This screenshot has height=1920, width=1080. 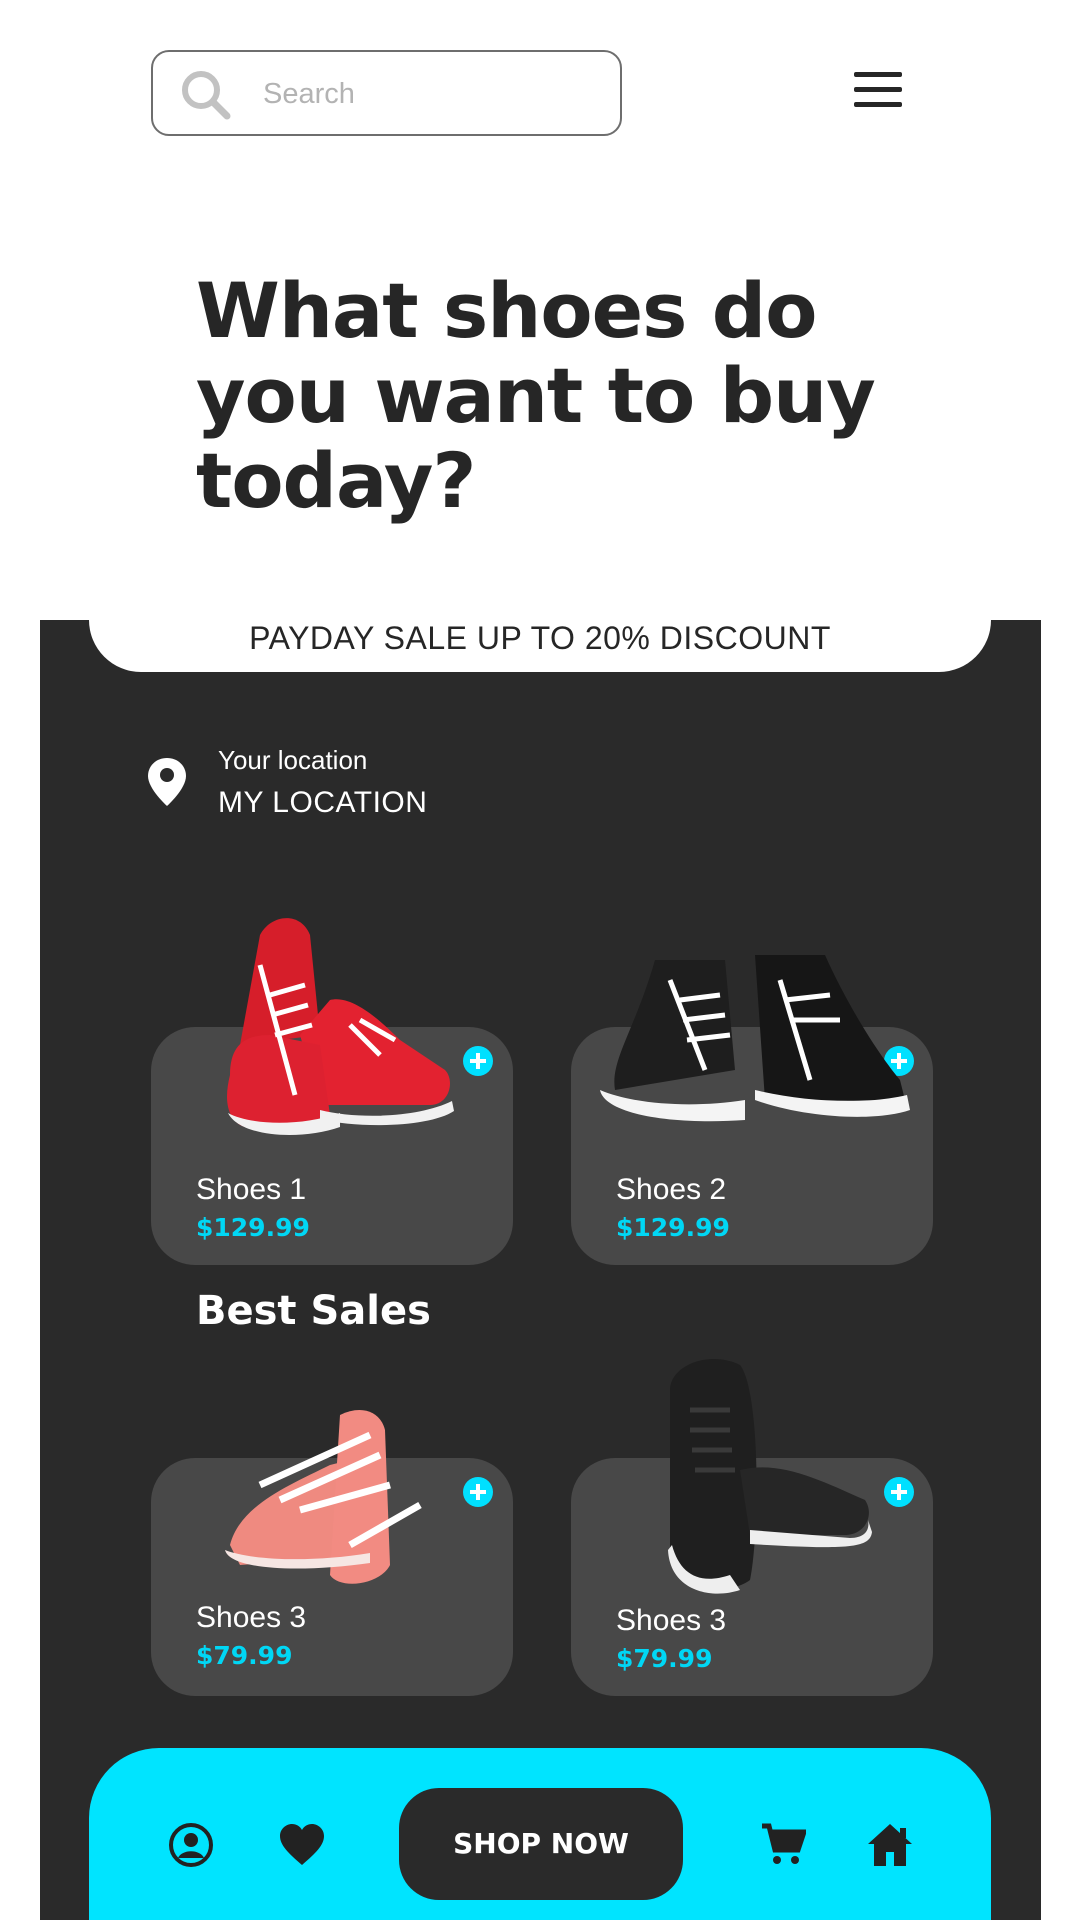 I want to click on red-sneaker-image, so click(x=340, y=1027).